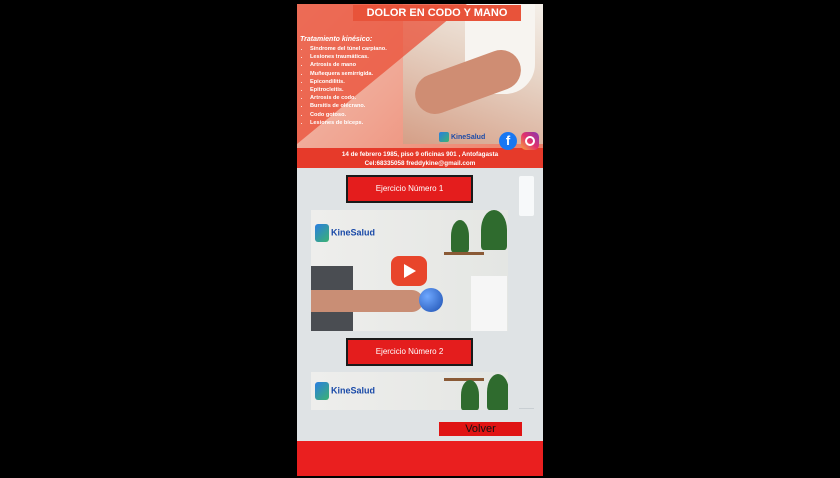  Describe the element at coordinates (526, 408) in the screenshot. I see `scroll-divider` at that location.